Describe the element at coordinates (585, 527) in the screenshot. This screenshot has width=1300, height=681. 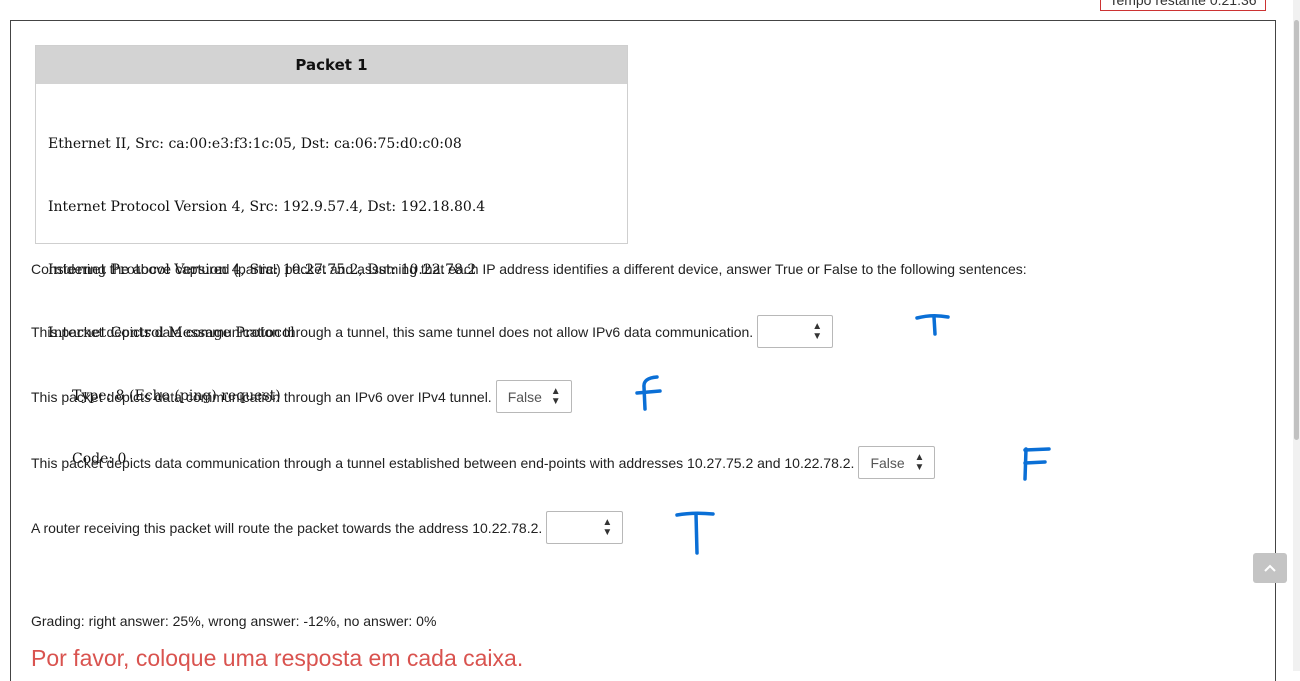
I see `statement-4-answer-select: ▲ ▼` at that location.